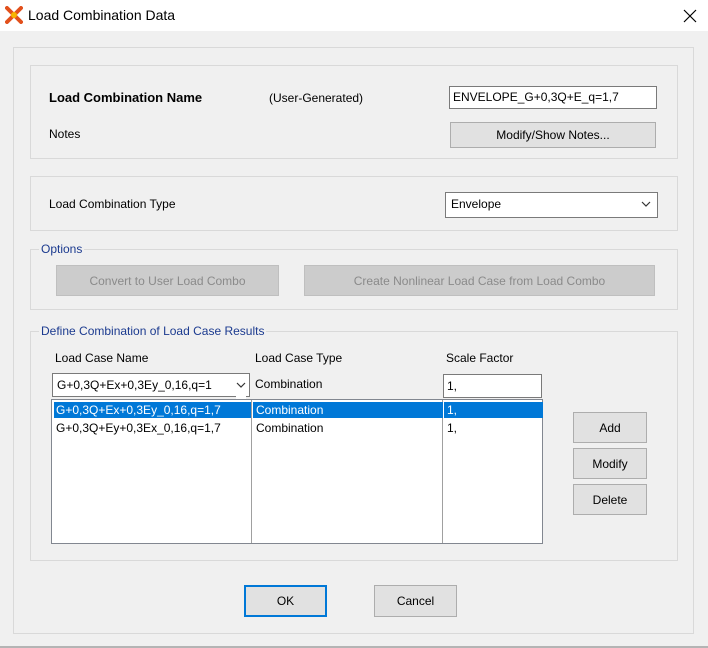 The width and height of the screenshot is (708, 648). I want to click on header-case-type: Load Case Type, so click(299, 358).